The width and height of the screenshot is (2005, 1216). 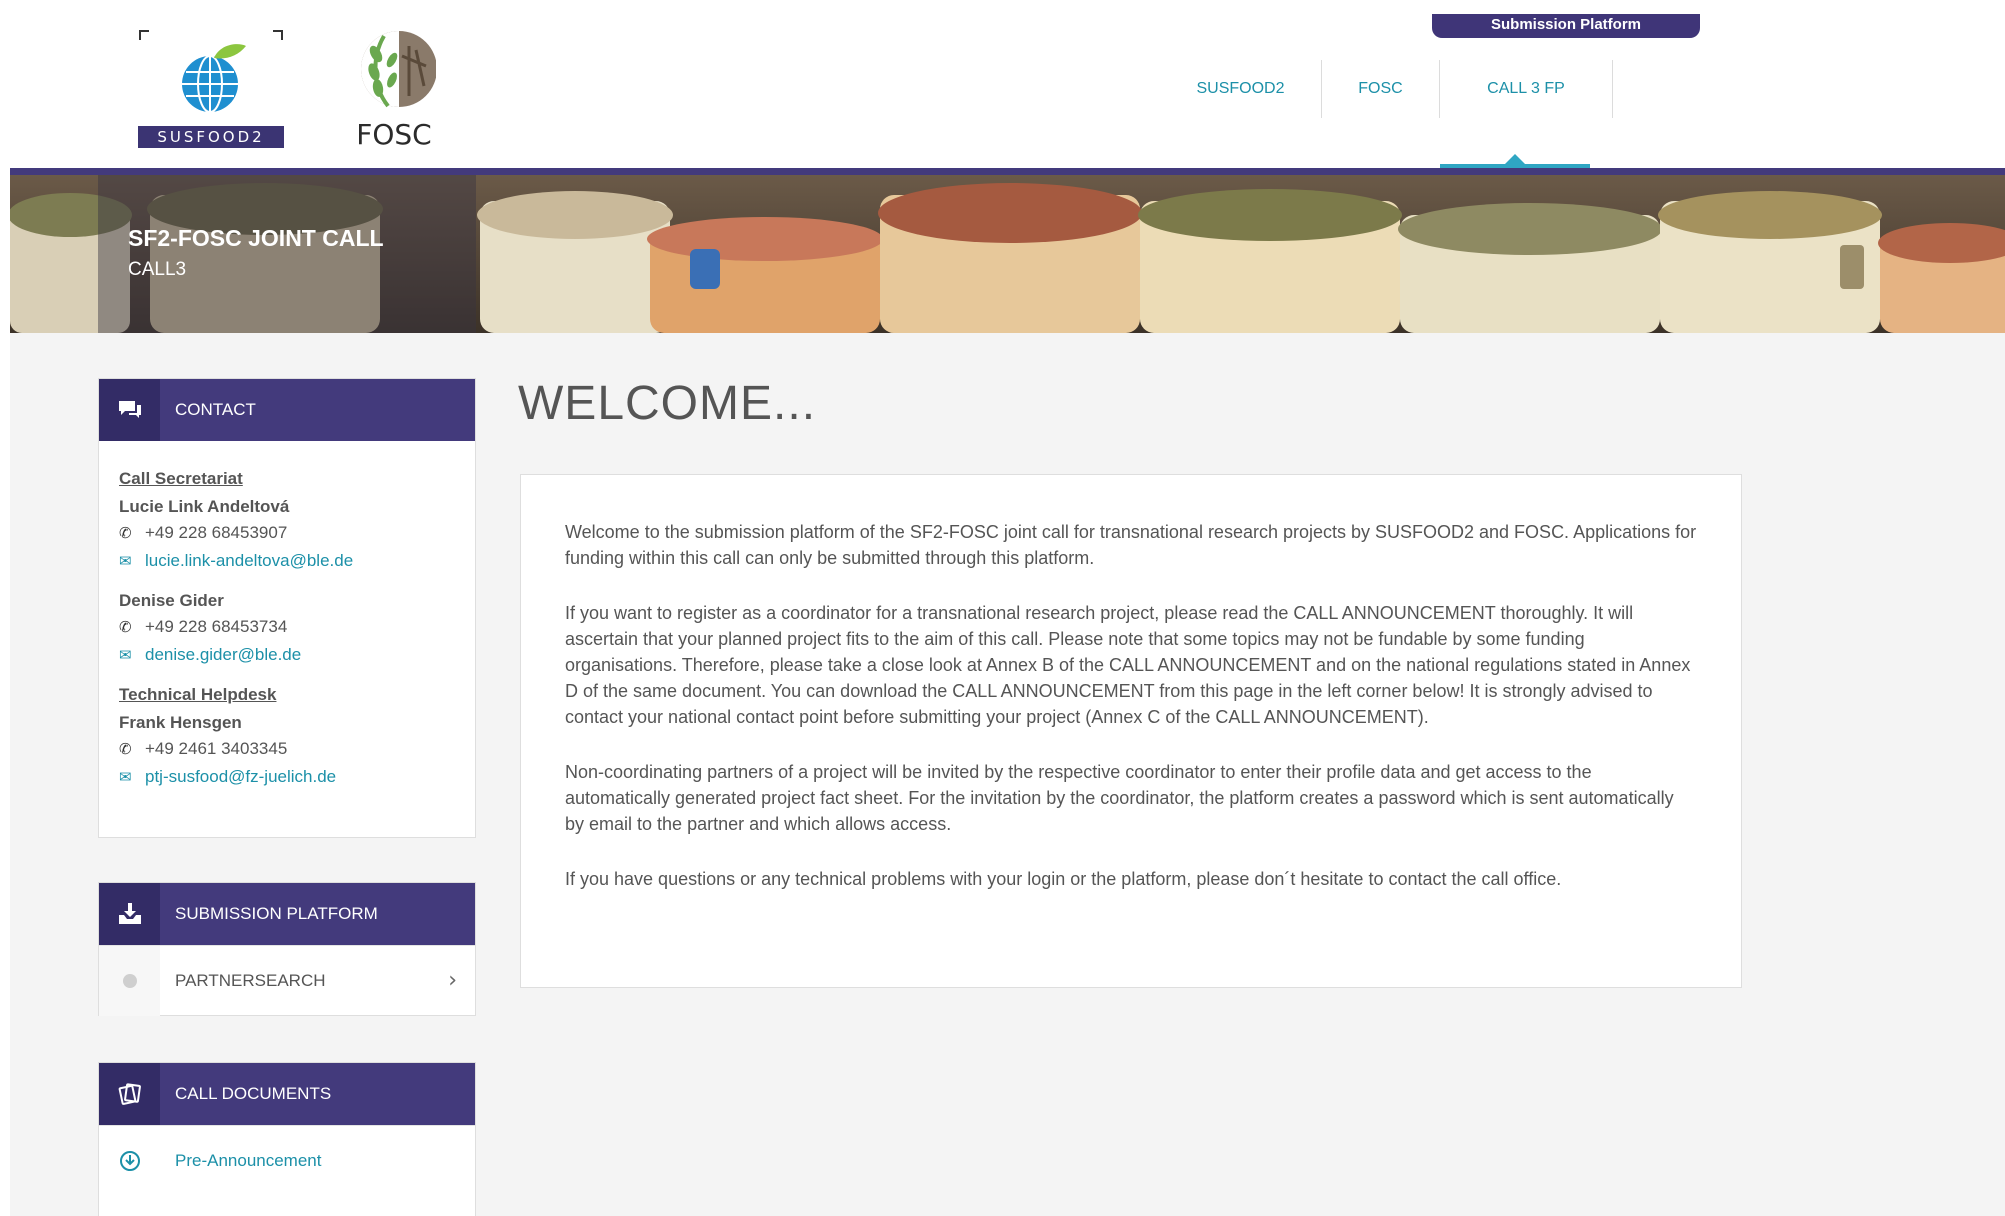 I want to click on banner-overlay, so click(x=287, y=254).